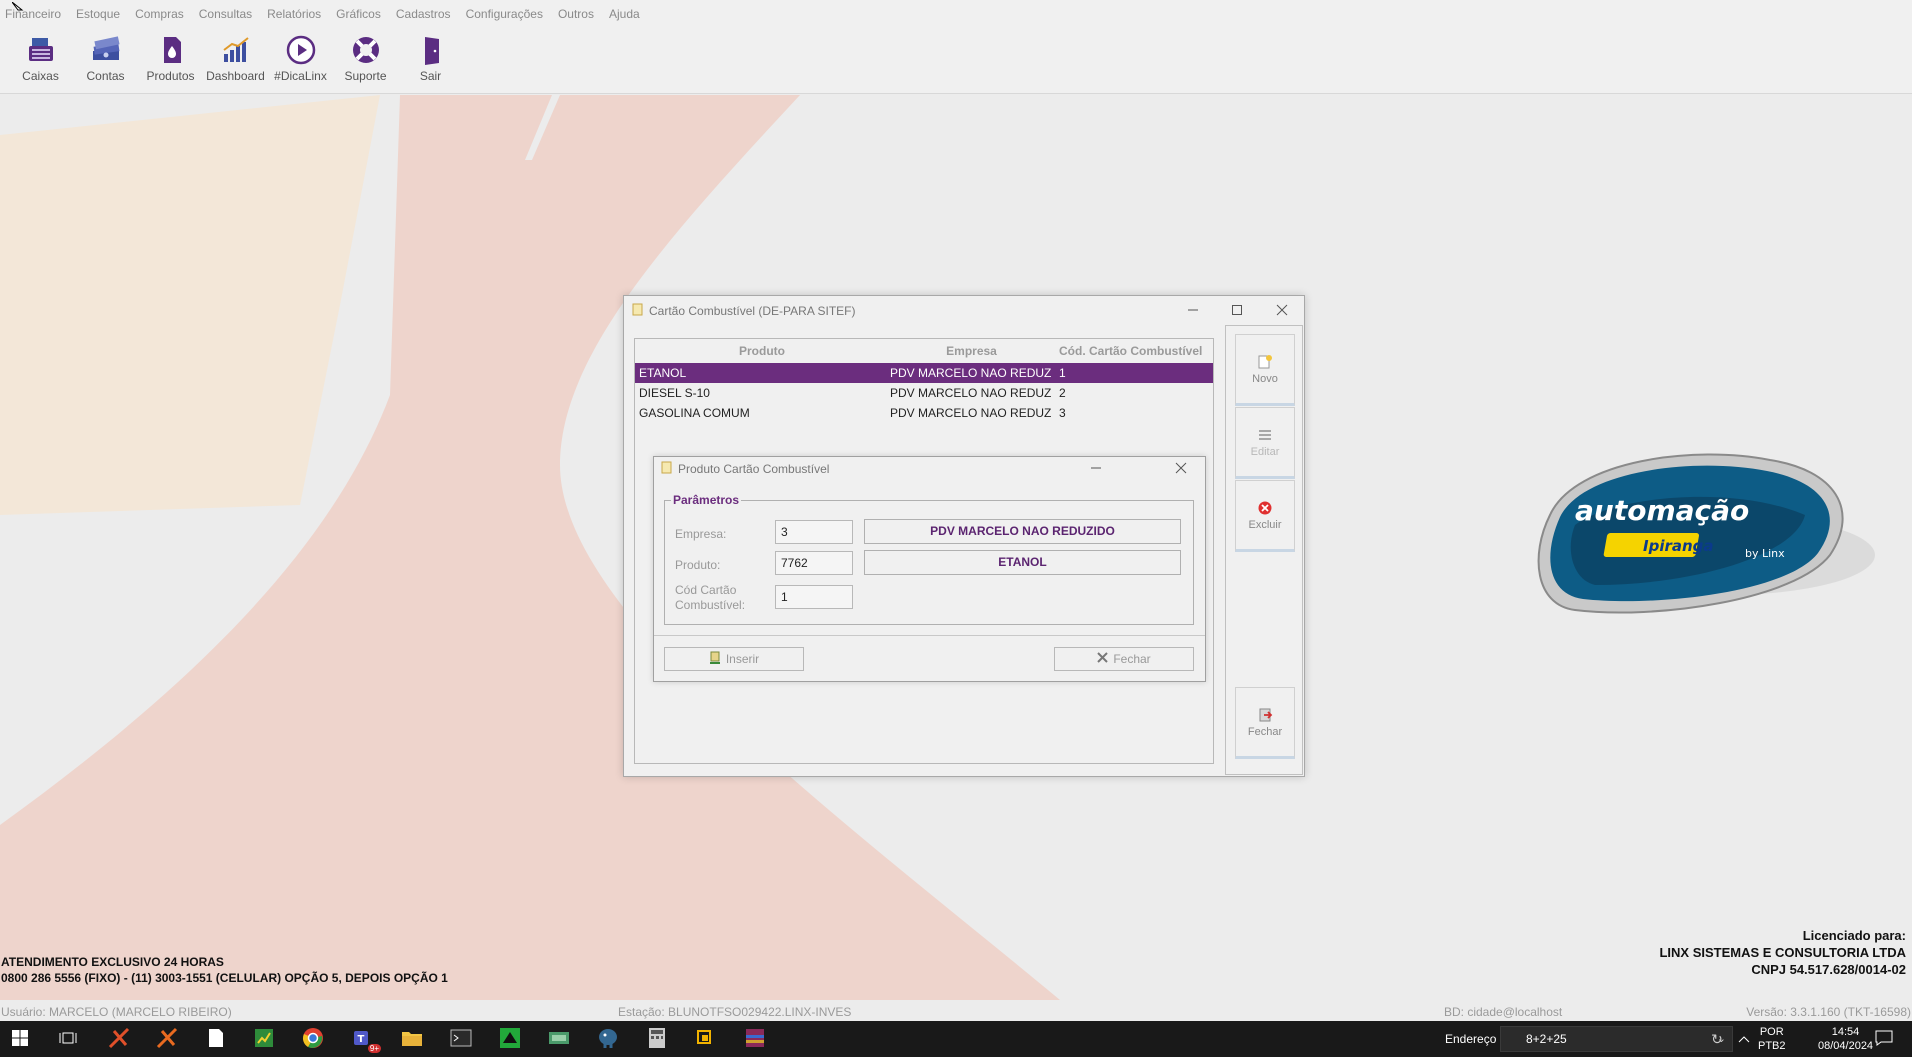 The height and width of the screenshot is (1057, 1912). Describe the element at coordinates (366, 50) in the screenshot. I see `lifebuoy-icon` at that location.